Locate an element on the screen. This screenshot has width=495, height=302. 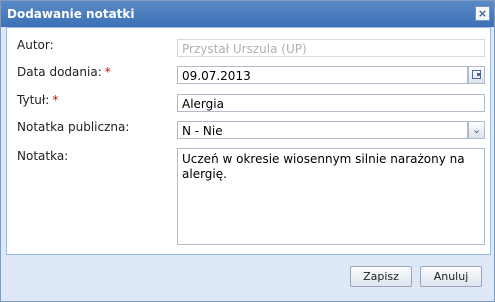
note-label: Notatka: is located at coordinates (43, 156).